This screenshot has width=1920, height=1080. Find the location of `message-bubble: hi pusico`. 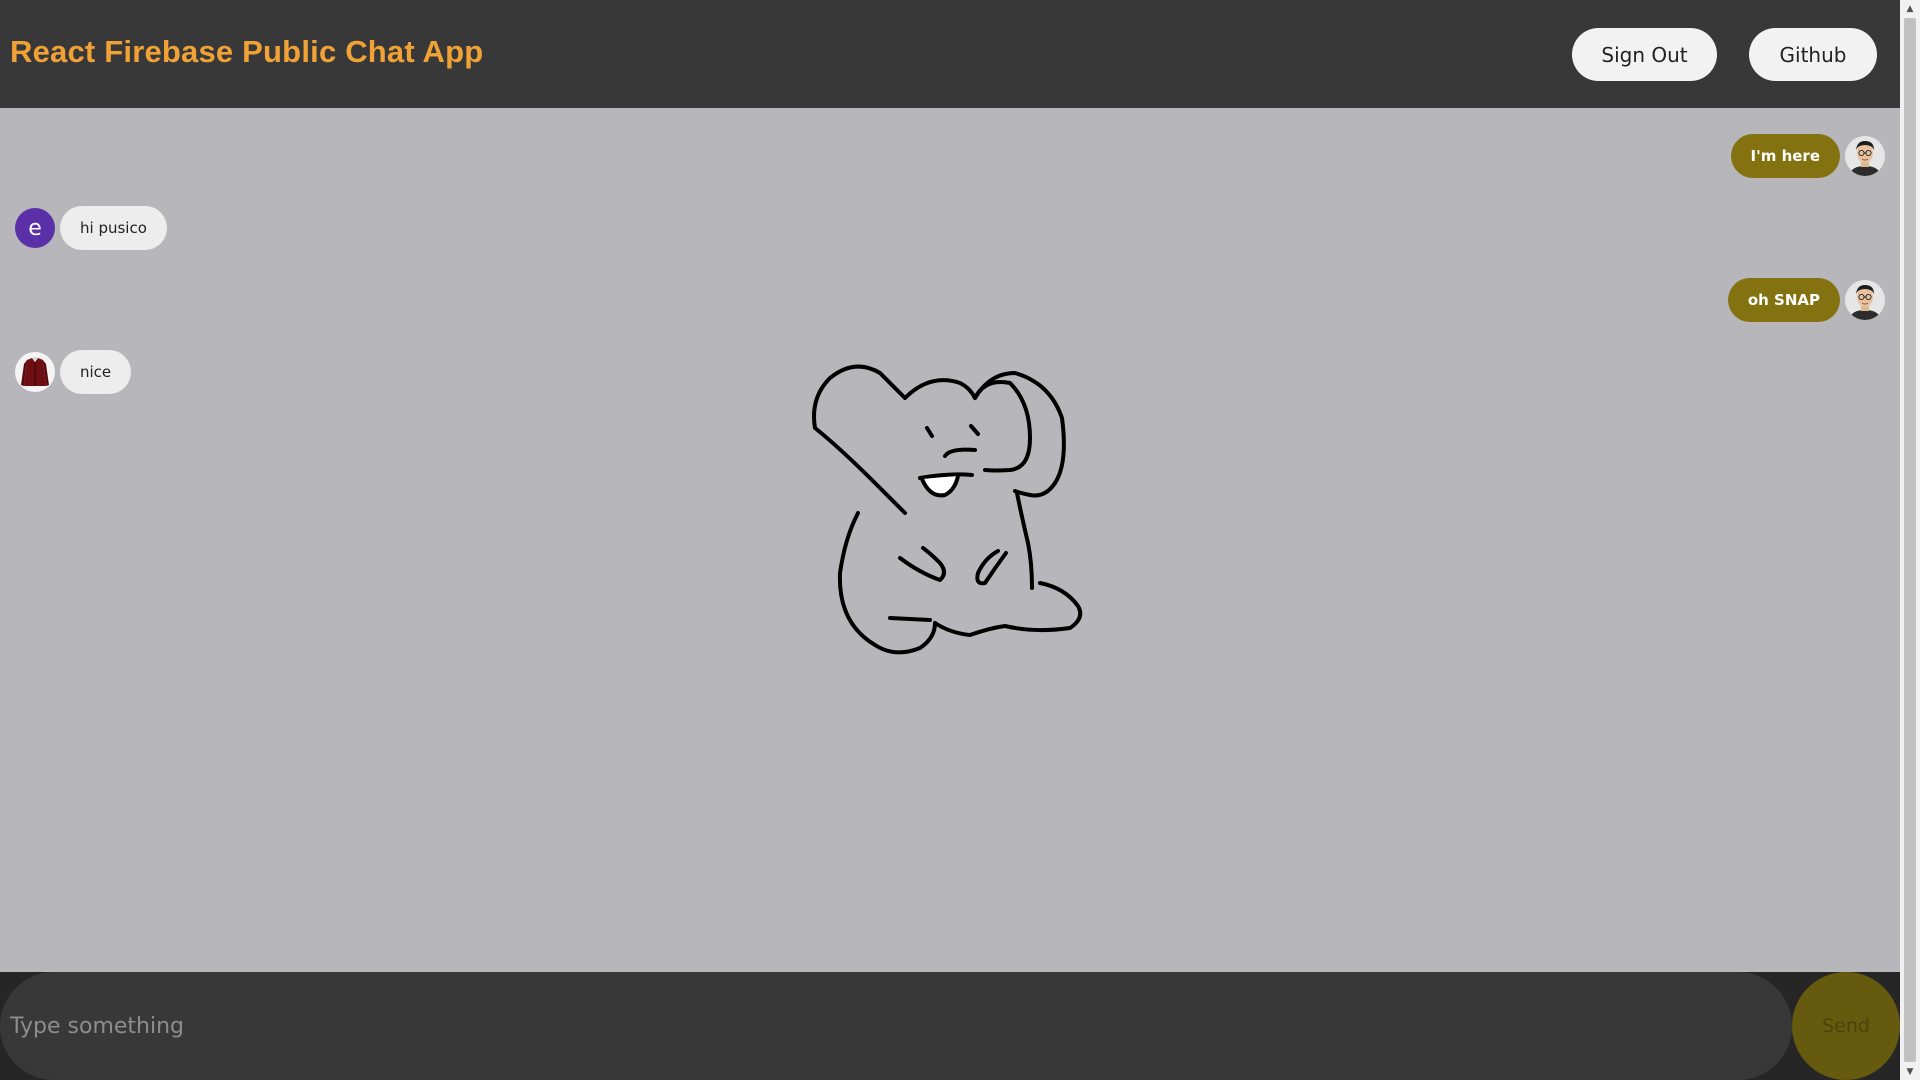

message-bubble: hi pusico is located at coordinates (113, 228).